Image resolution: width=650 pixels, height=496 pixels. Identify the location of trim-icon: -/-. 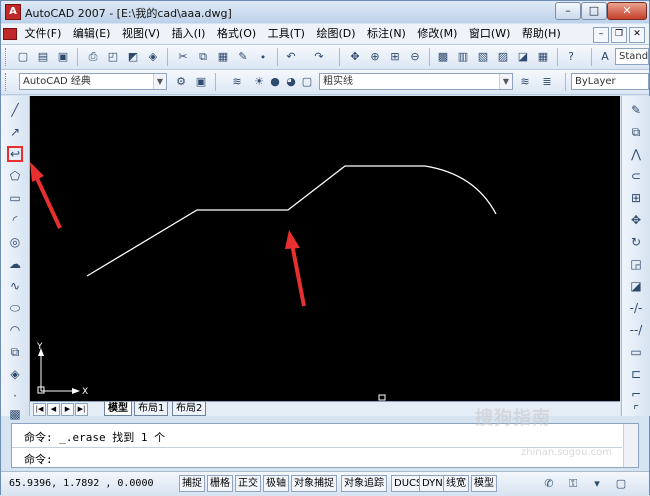
(636, 308).